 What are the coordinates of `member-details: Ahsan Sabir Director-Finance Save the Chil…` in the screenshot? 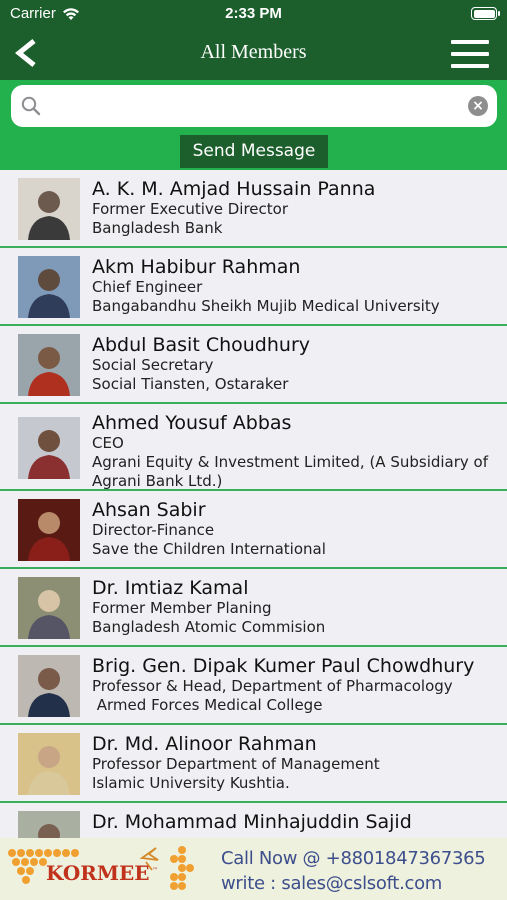 It's located at (287, 529).